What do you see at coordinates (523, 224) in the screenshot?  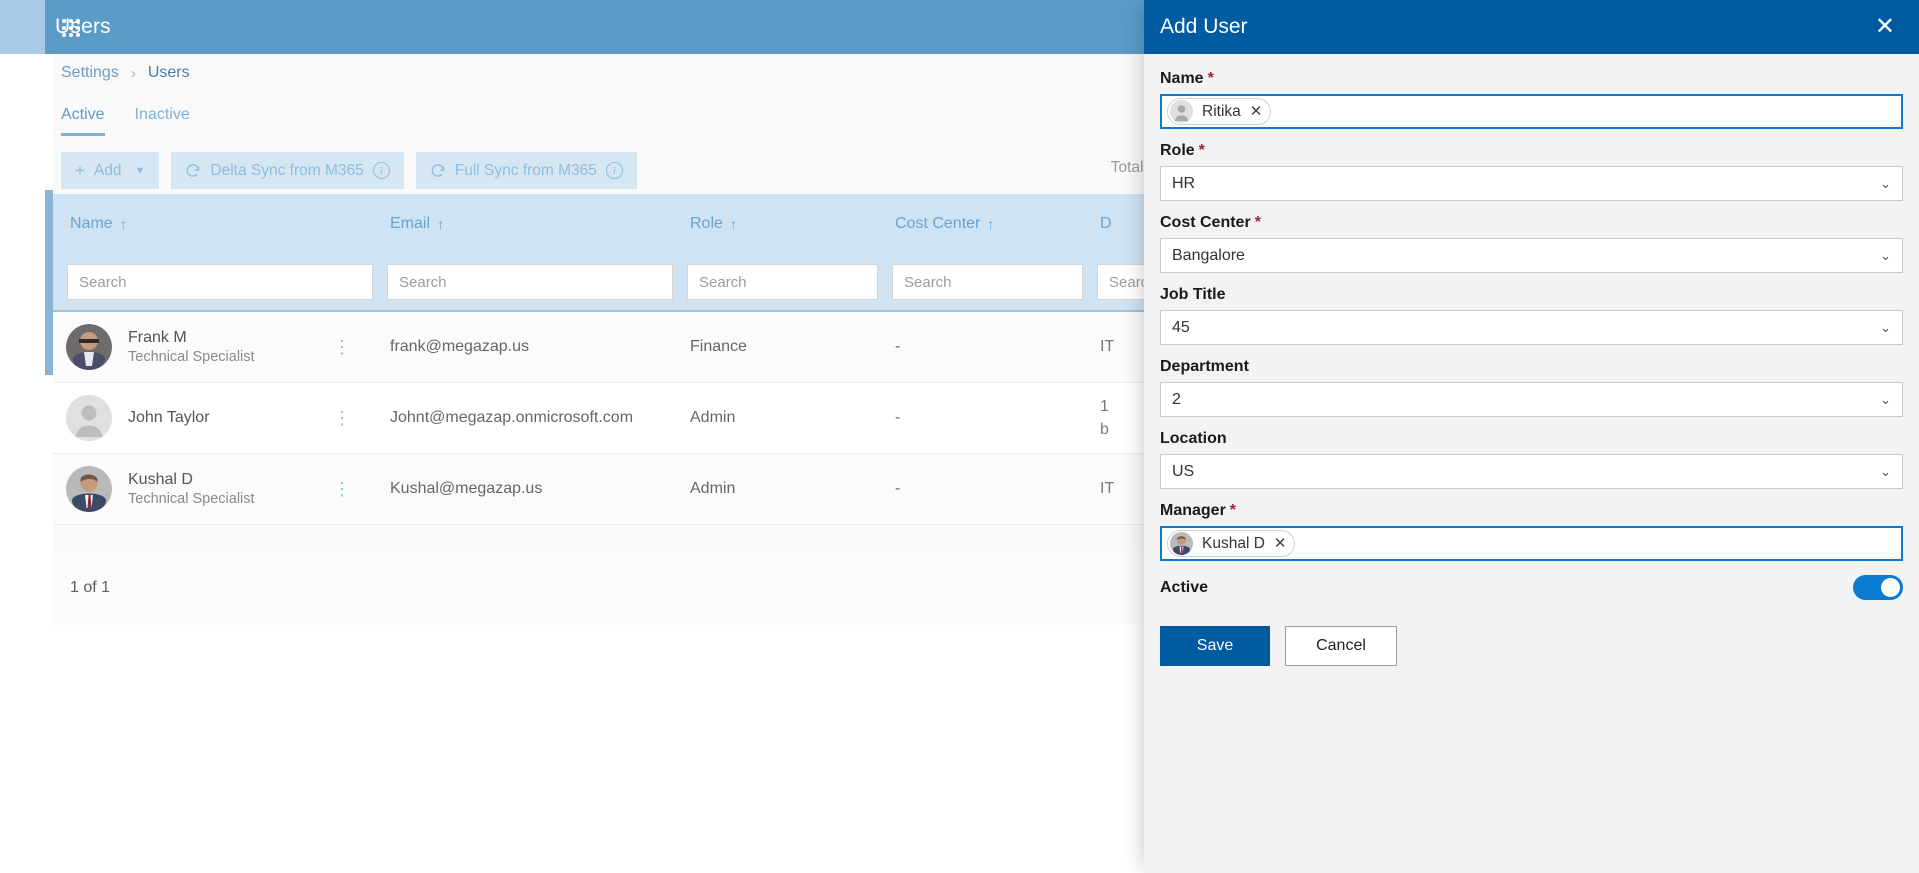 I see `column-header-email: Email ↑` at bounding box center [523, 224].